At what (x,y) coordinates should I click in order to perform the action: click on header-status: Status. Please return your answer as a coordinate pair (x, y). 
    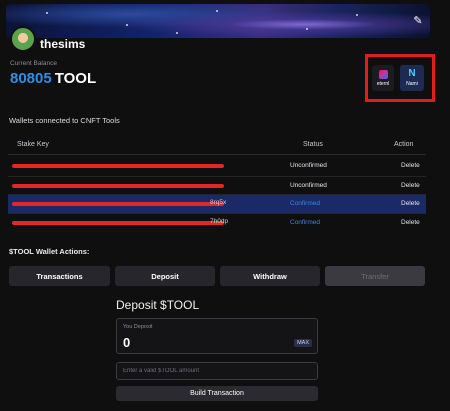
    Looking at the image, I should click on (313, 144).